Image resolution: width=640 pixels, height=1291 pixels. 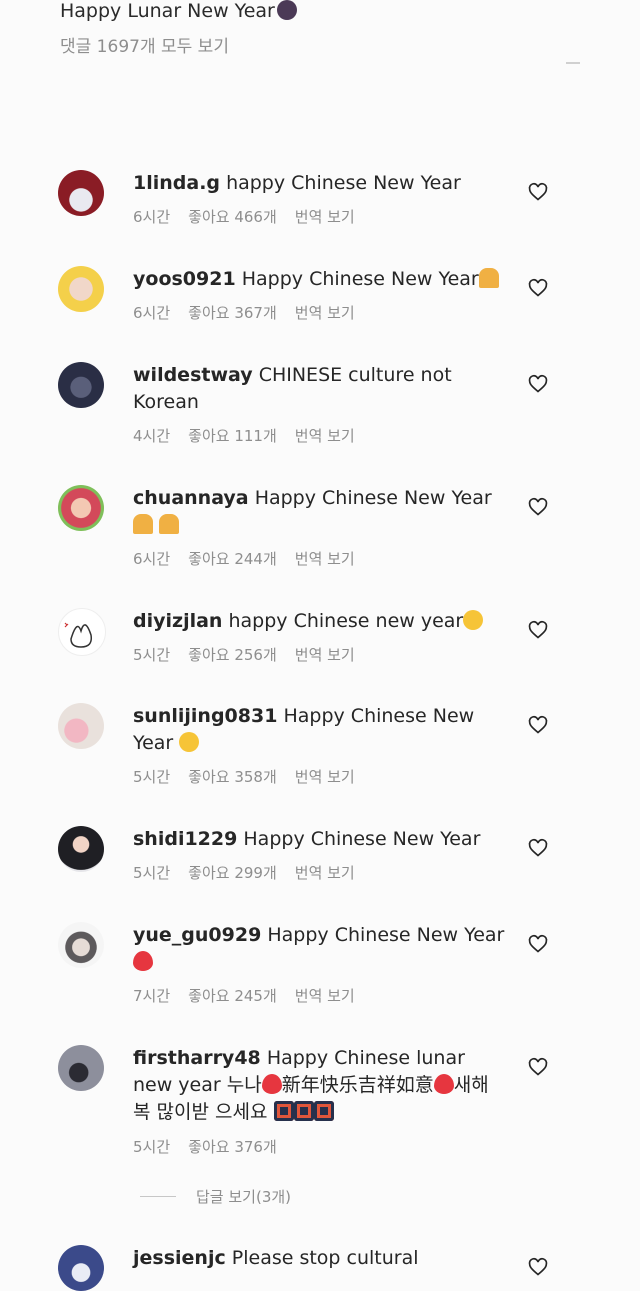 I want to click on bunny-sketch-icon, so click(x=78, y=635).